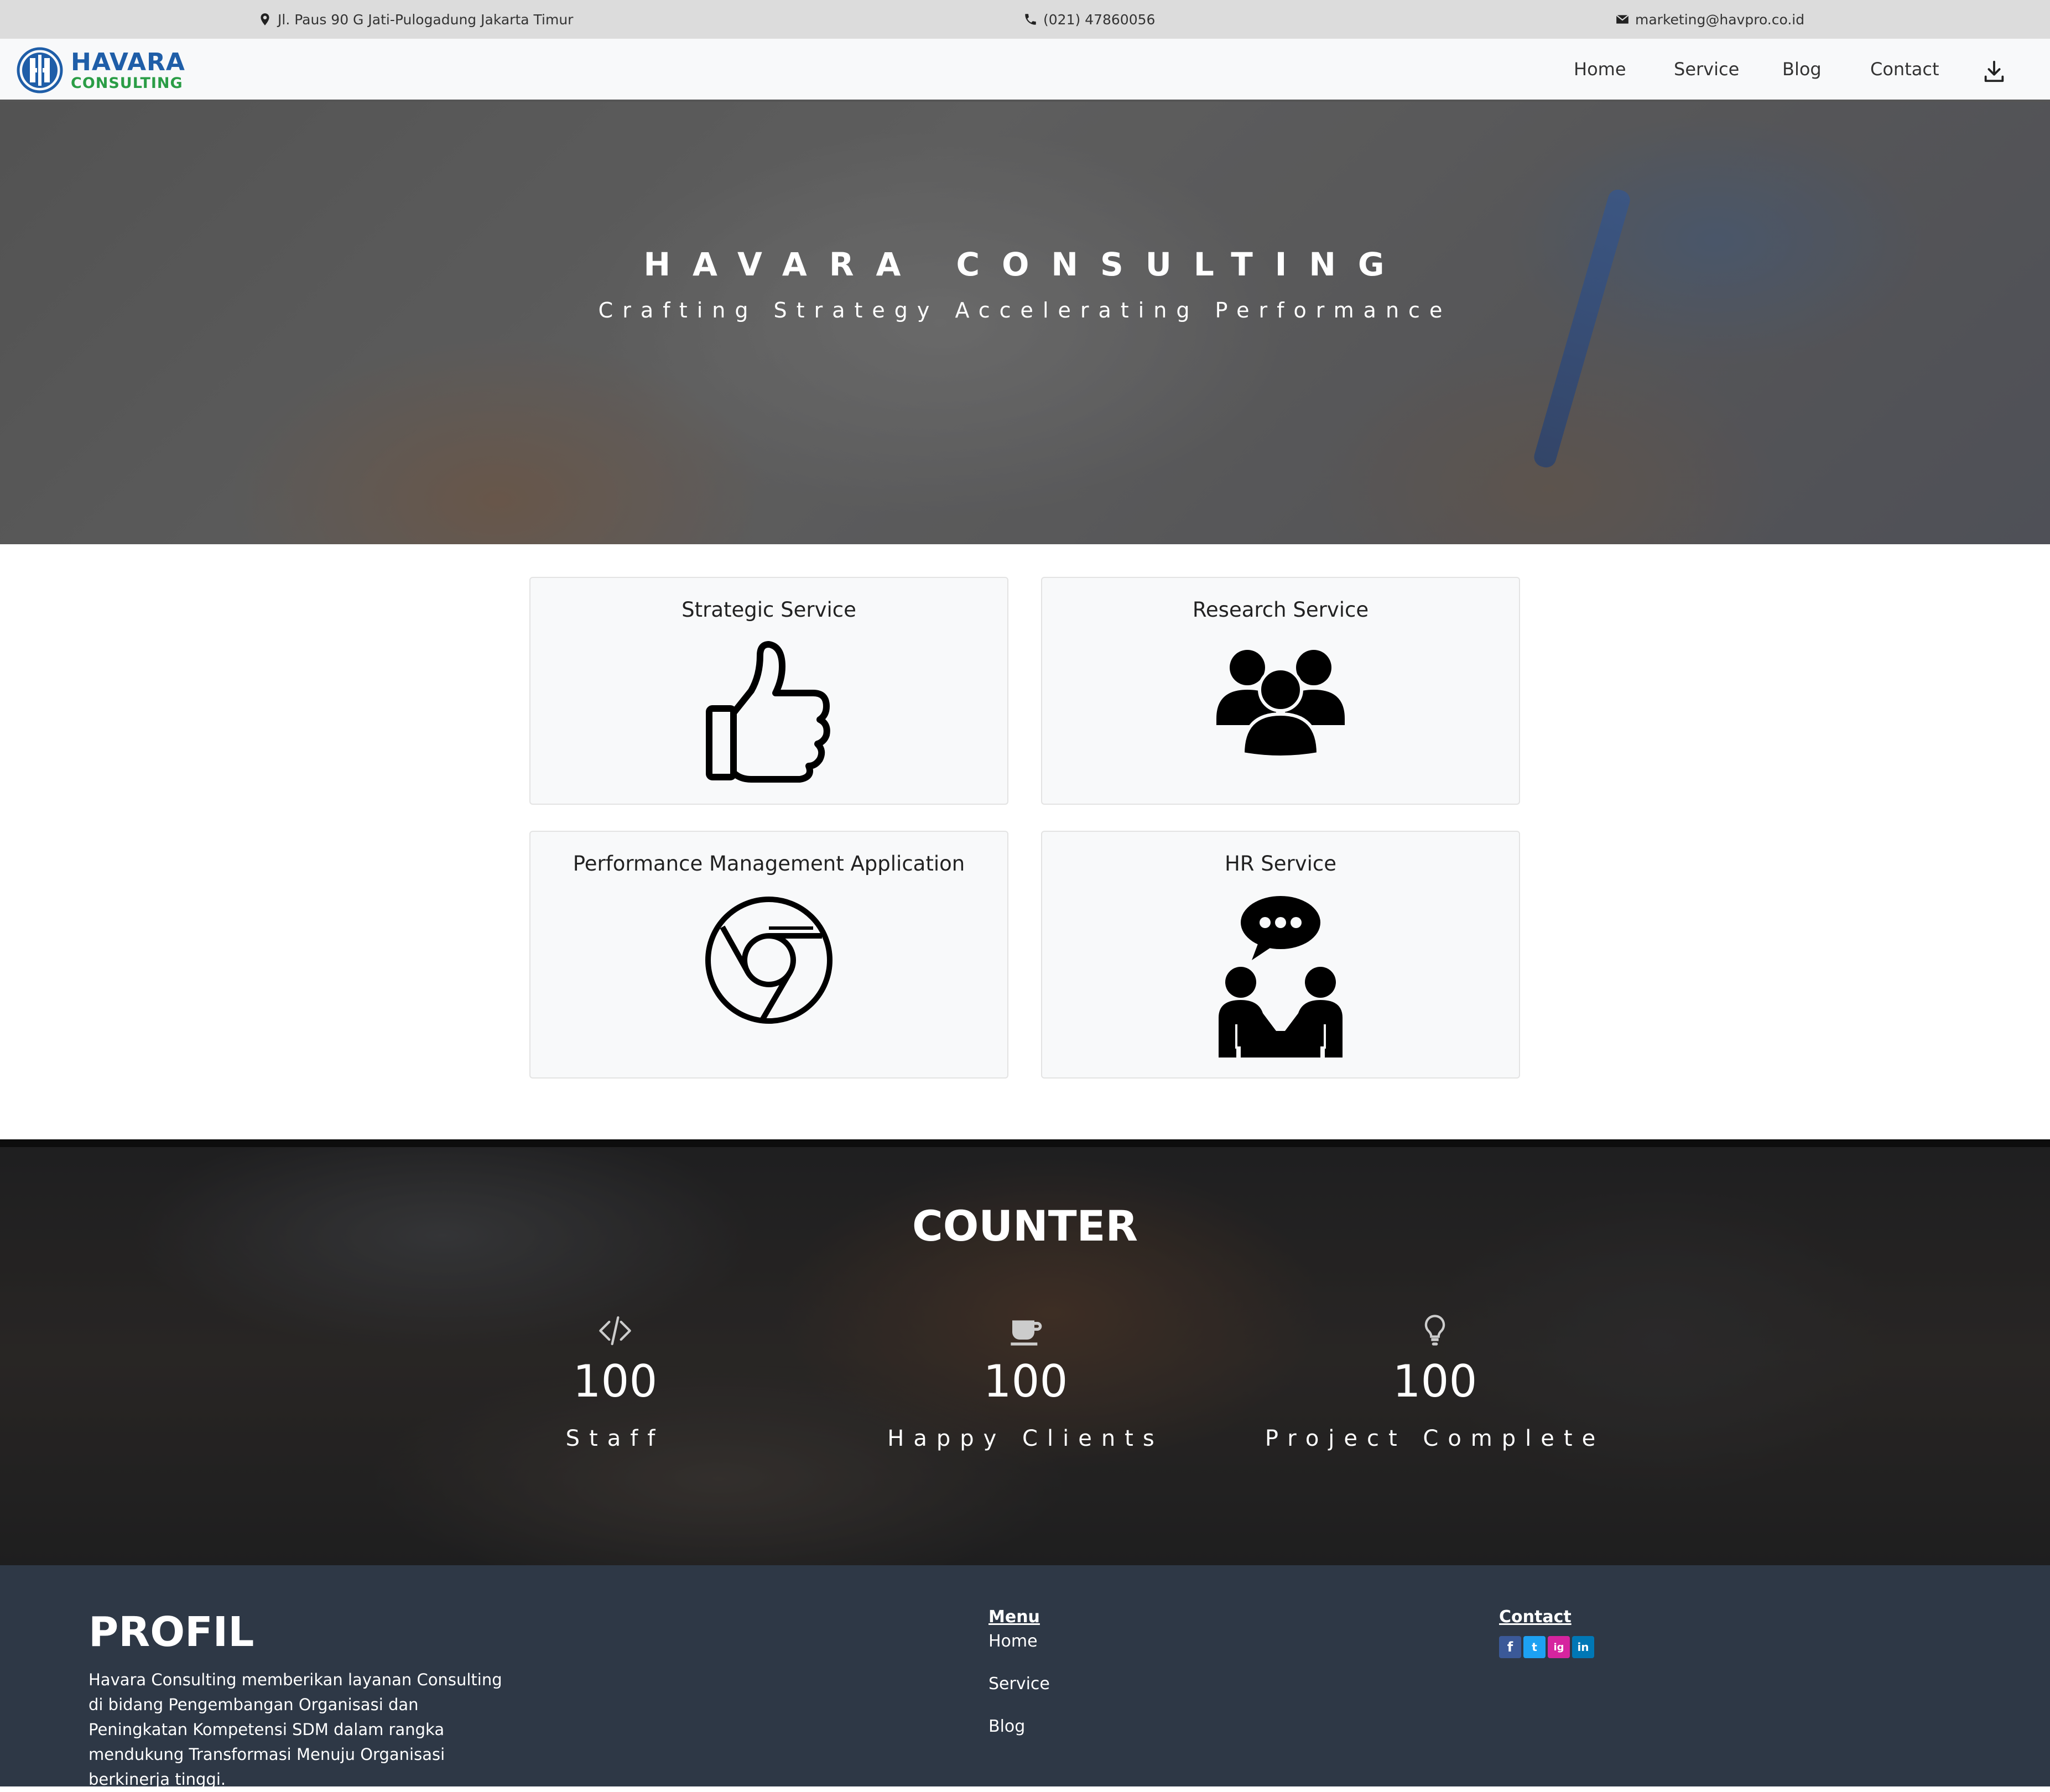  What do you see at coordinates (1802, 69) in the screenshot?
I see `nav-blog: Blog` at bounding box center [1802, 69].